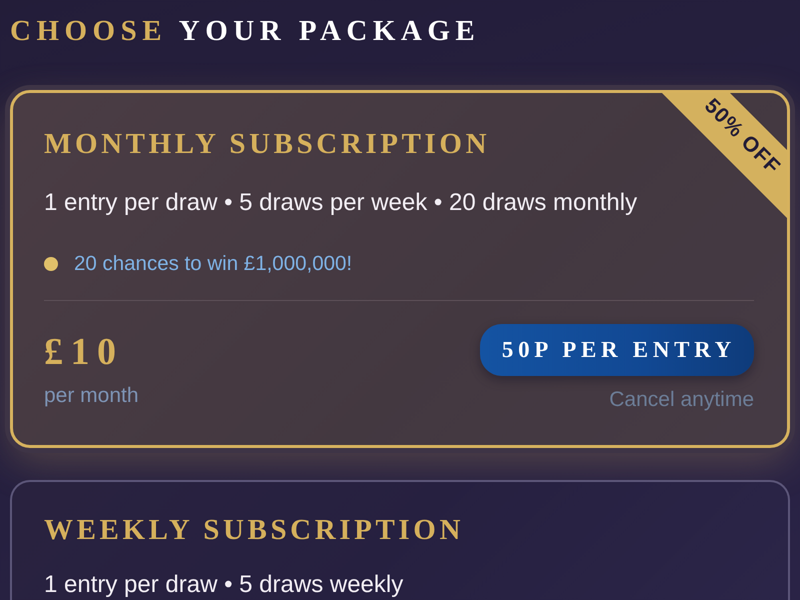  What do you see at coordinates (267, 144) in the screenshot?
I see `package-title: MONTHLY SUBSCRIPTION` at bounding box center [267, 144].